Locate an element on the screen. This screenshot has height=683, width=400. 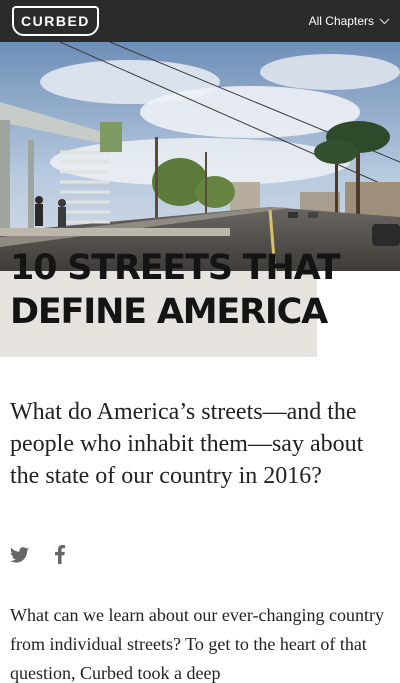
twitter-icon is located at coordinates (19, 554).